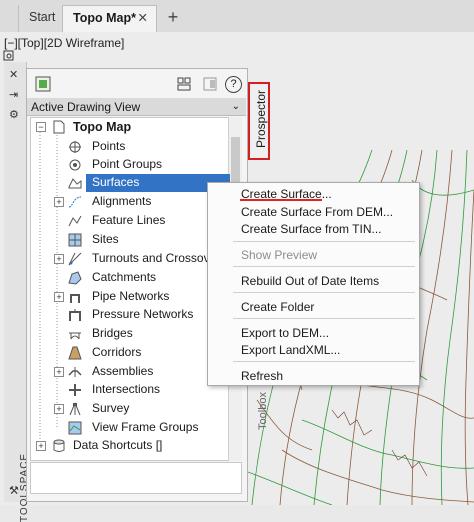  Describe the element at coordinates (75, 336) in the screenshot. I see `bridges-icon` at that location.